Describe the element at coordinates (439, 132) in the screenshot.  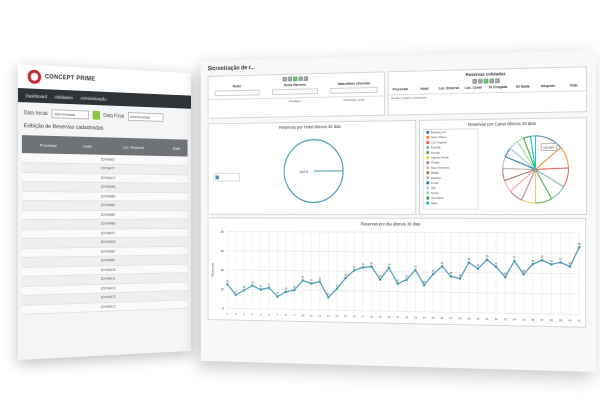
I see `legend-item: Booking.com` at that location.